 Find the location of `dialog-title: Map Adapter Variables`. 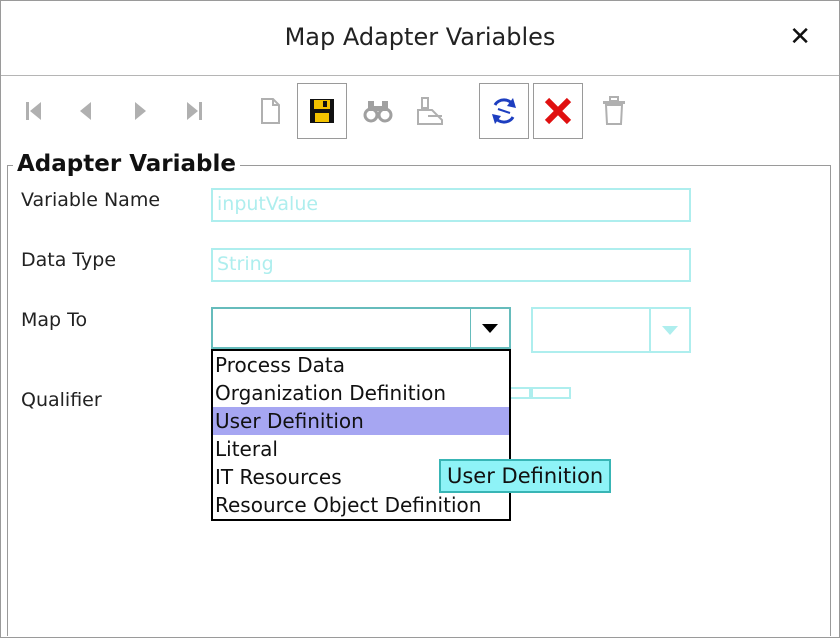

dialog-title: Map Adapter Variables is located at coordinates (420, 37).